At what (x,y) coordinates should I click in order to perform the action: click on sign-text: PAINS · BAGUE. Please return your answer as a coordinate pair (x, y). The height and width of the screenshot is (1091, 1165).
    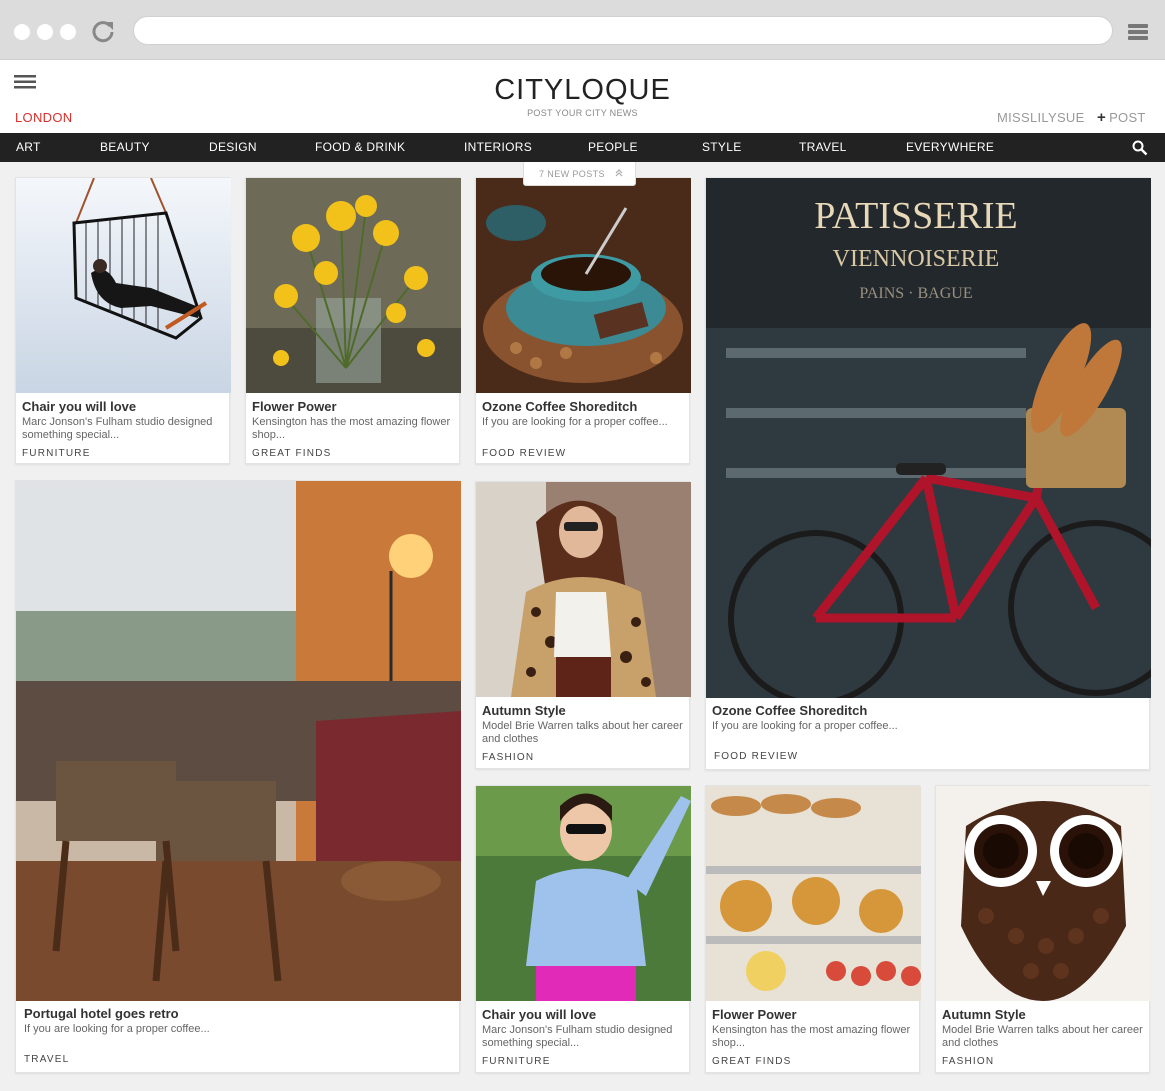
    Looking at the image, I should click on (915, 293).